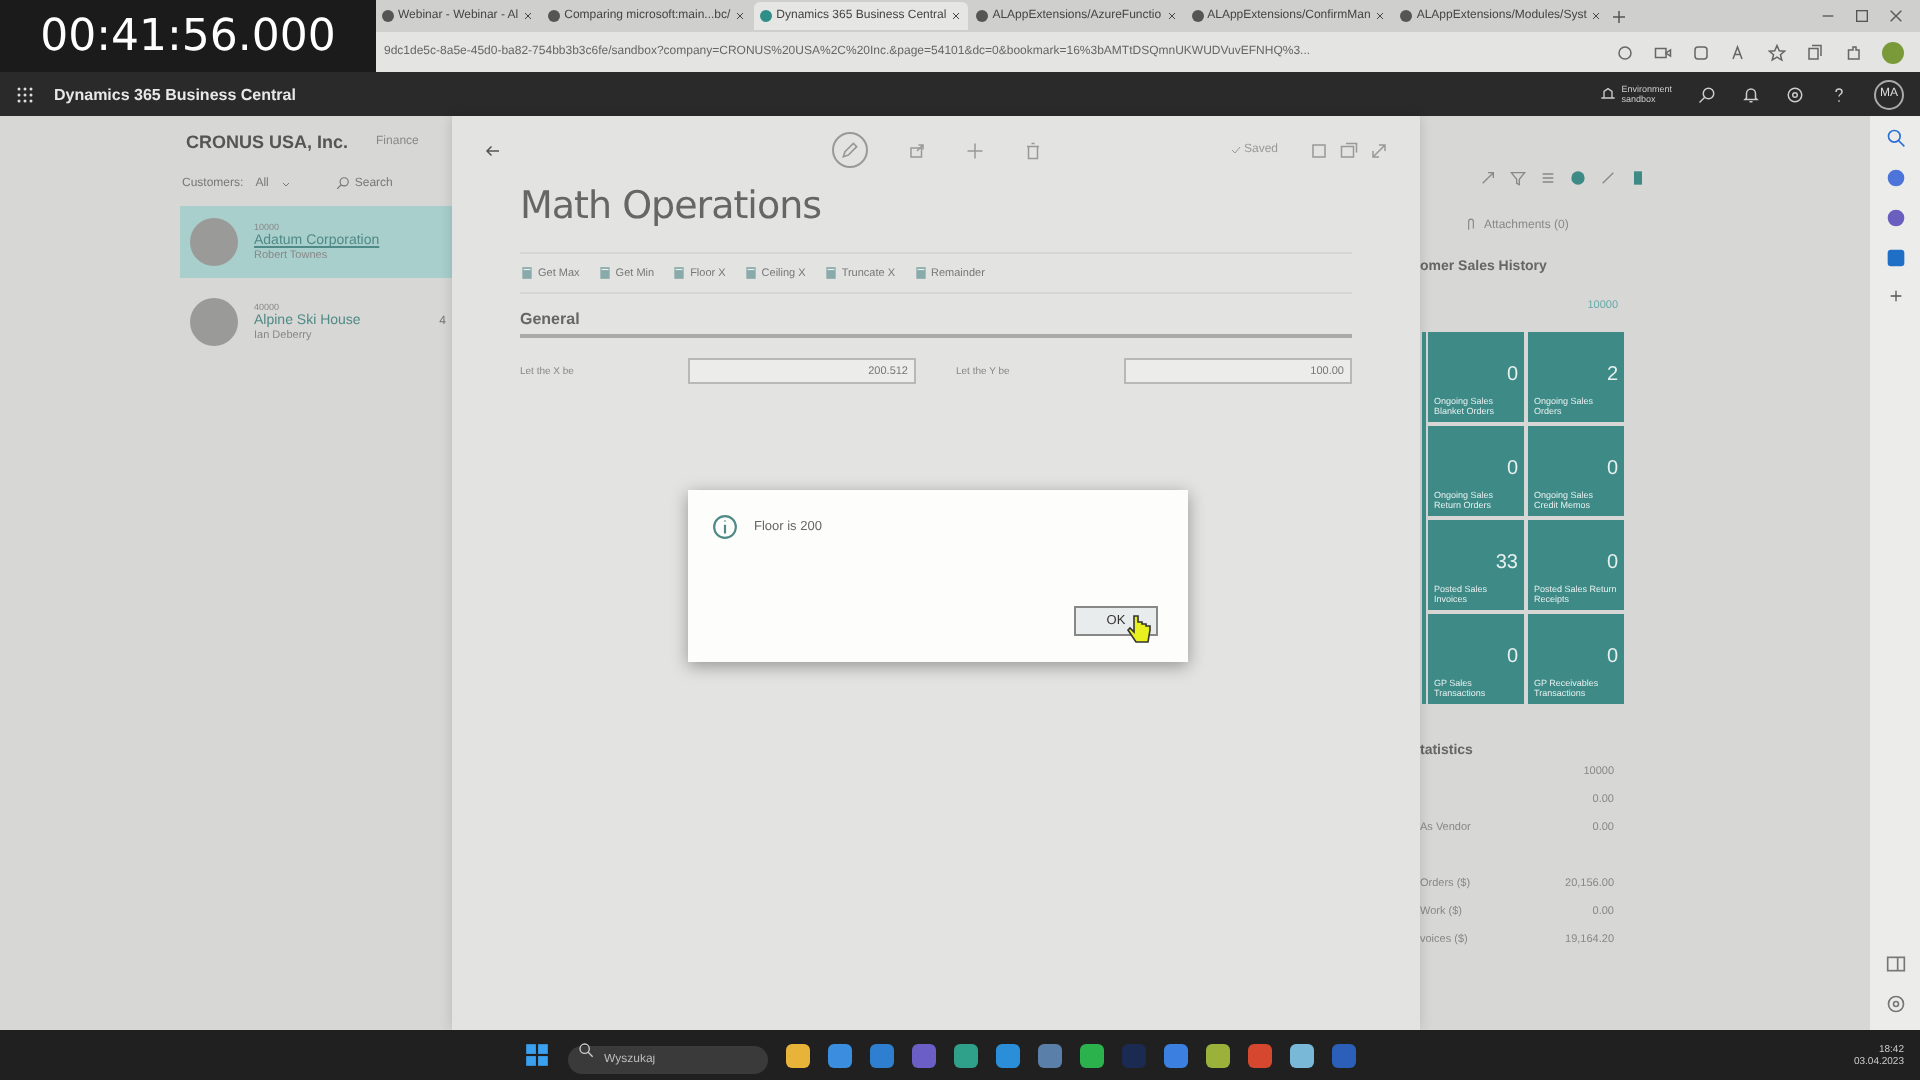 Image resolution: width=1920 pixels, height=1080 pixels. I want to click on edit-button, so click(850, 150).